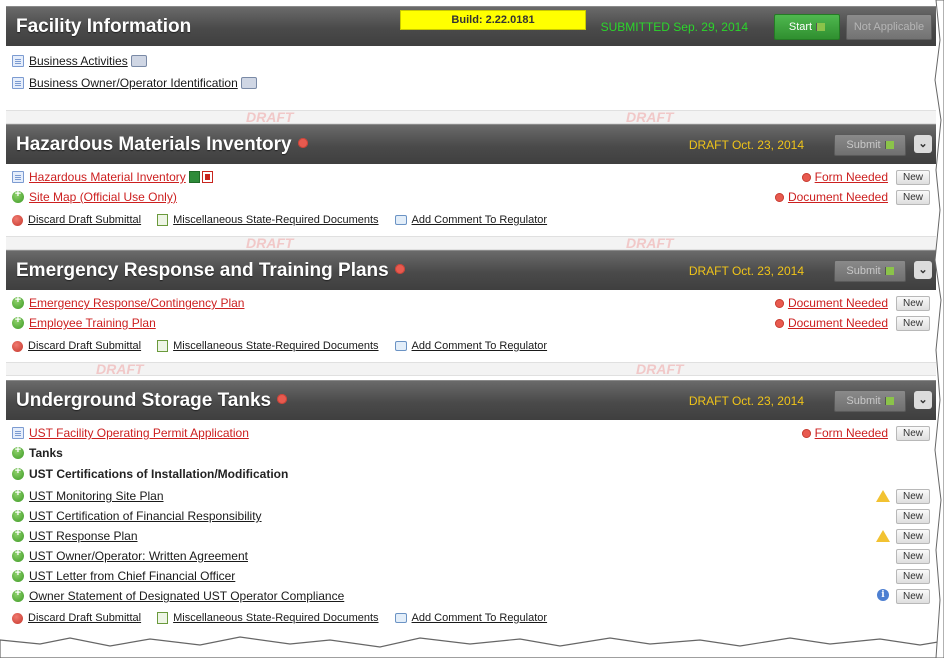 Image resolution: width=944 pixels, height=658 pixels. What do you see at coordinates (474, 536) in the screenshot?
I see `list-item: UST Response Plan` at bounding box center [474, 536].